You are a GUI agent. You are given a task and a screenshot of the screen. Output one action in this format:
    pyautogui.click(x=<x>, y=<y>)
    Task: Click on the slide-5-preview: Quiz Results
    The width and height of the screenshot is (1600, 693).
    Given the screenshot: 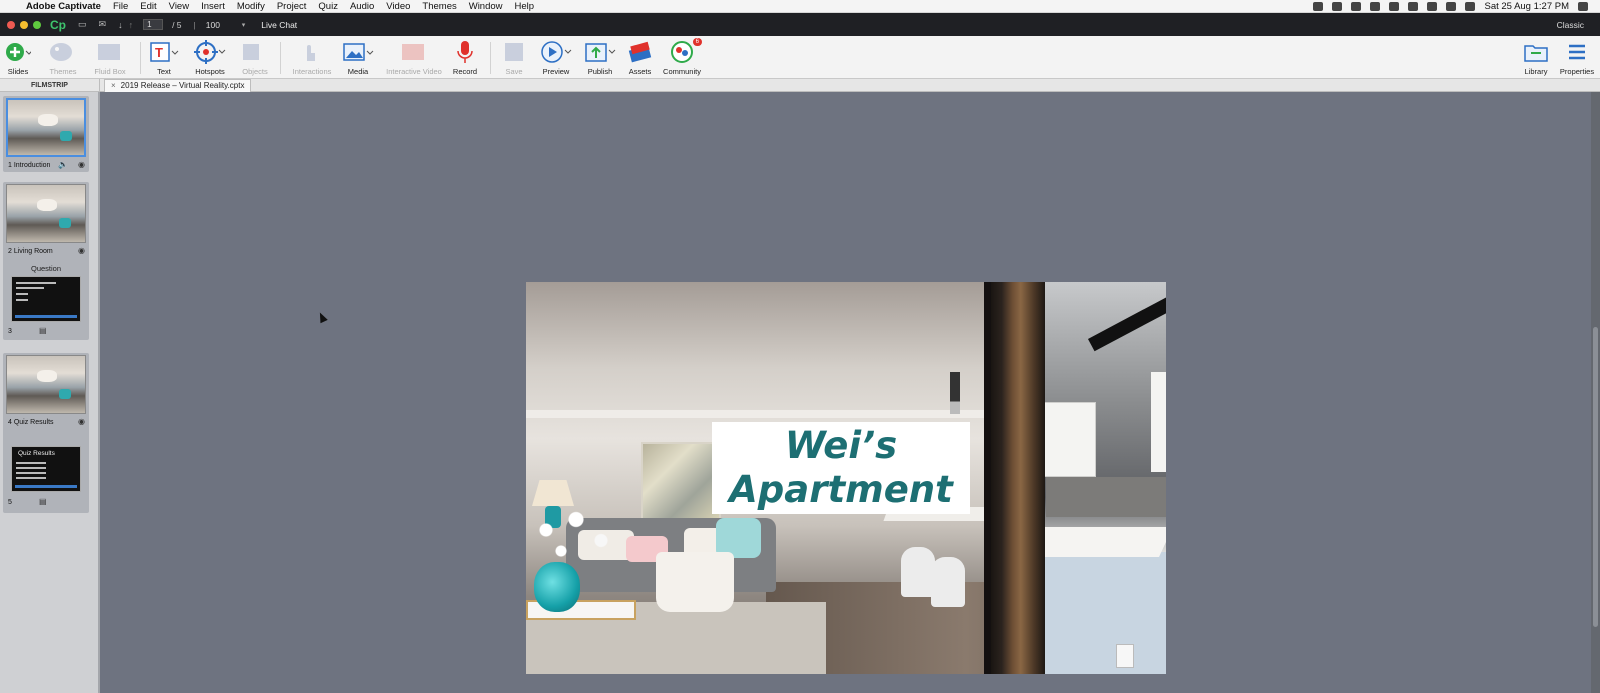 What is the action you would take?
    pyautogui.click(x=46, y=469)
    